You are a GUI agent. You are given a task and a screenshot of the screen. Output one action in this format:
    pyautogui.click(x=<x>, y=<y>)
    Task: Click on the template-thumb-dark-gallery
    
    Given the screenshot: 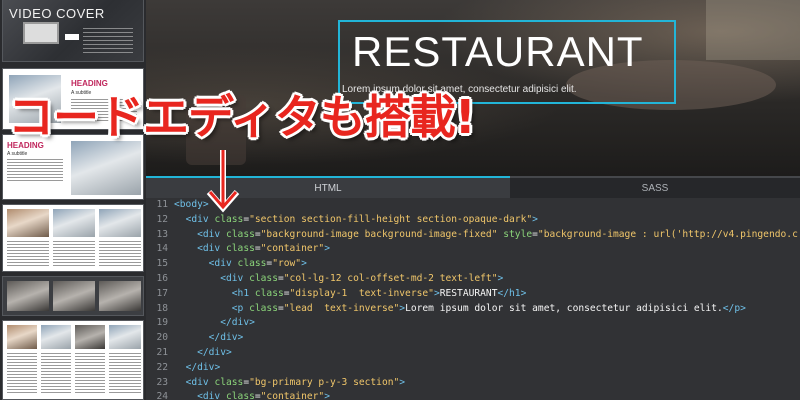 What is the action you would take?
    pyautogui.click(x=73, y=296)
    